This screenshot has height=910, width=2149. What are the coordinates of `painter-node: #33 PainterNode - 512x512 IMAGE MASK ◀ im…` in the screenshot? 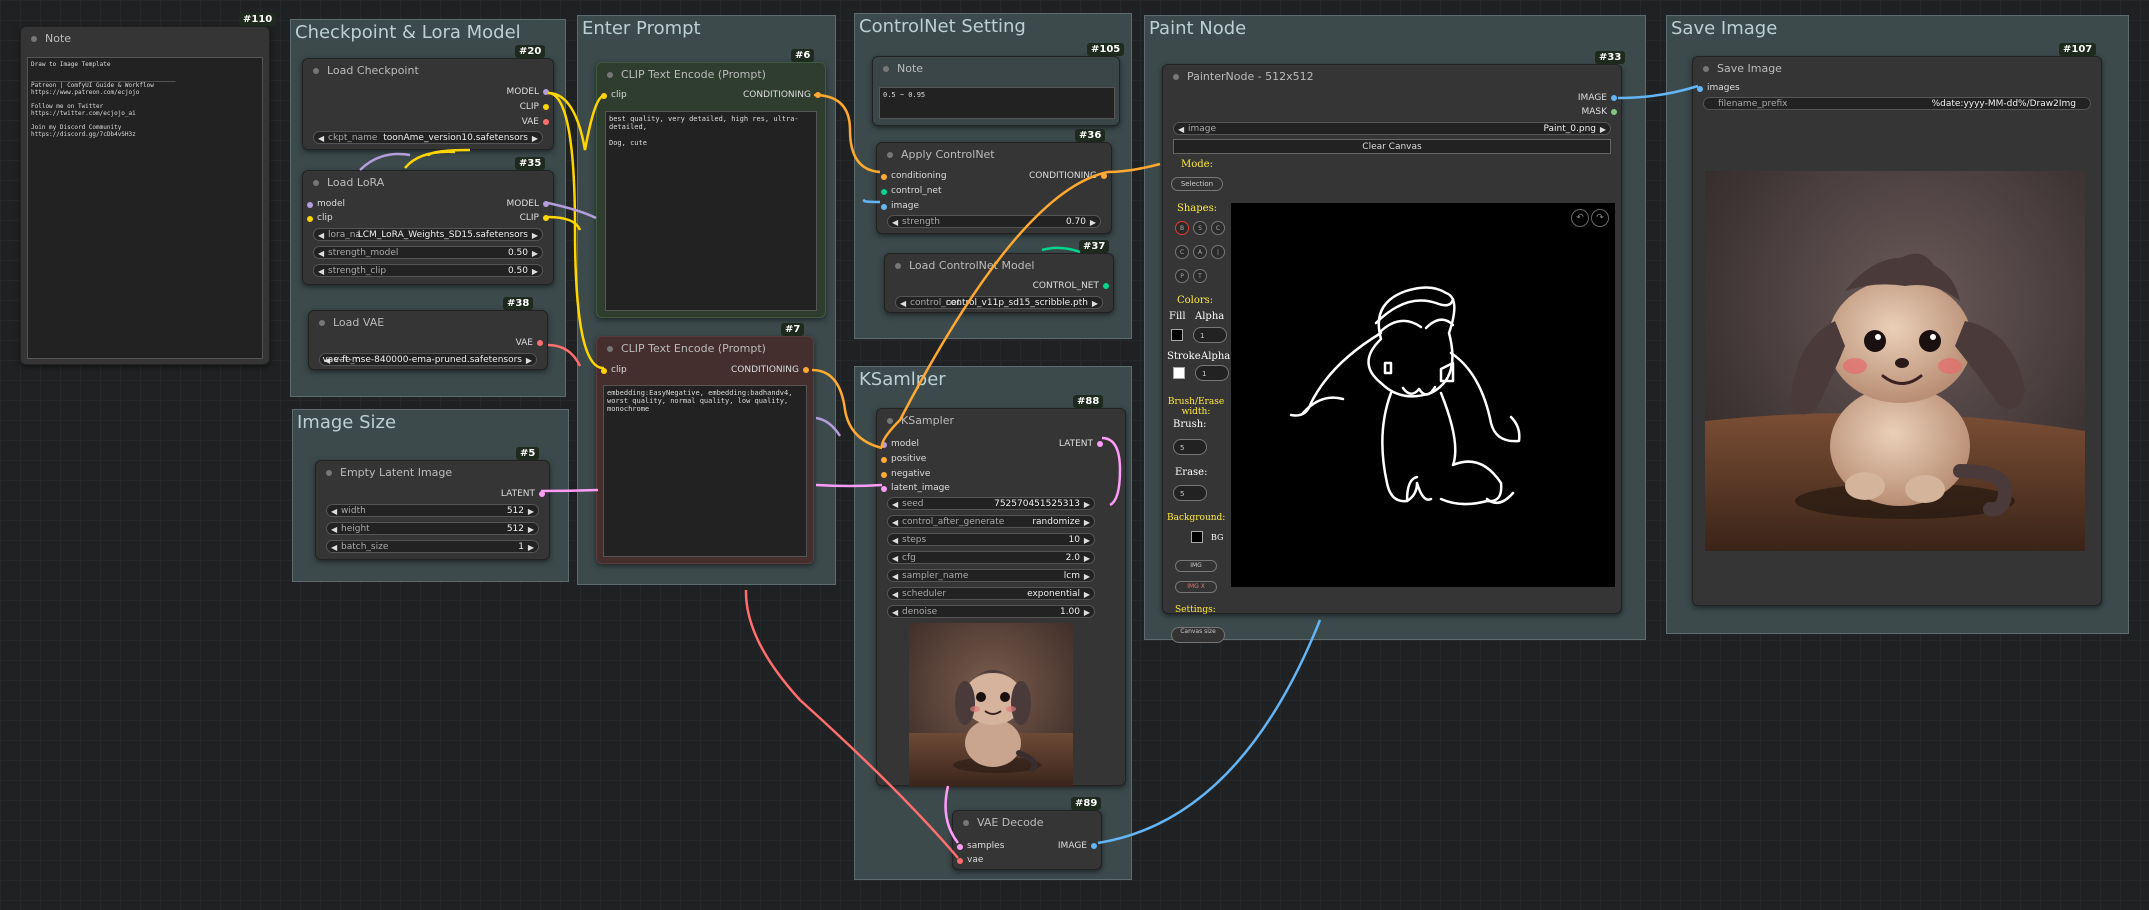 It's located at (1394, 347).